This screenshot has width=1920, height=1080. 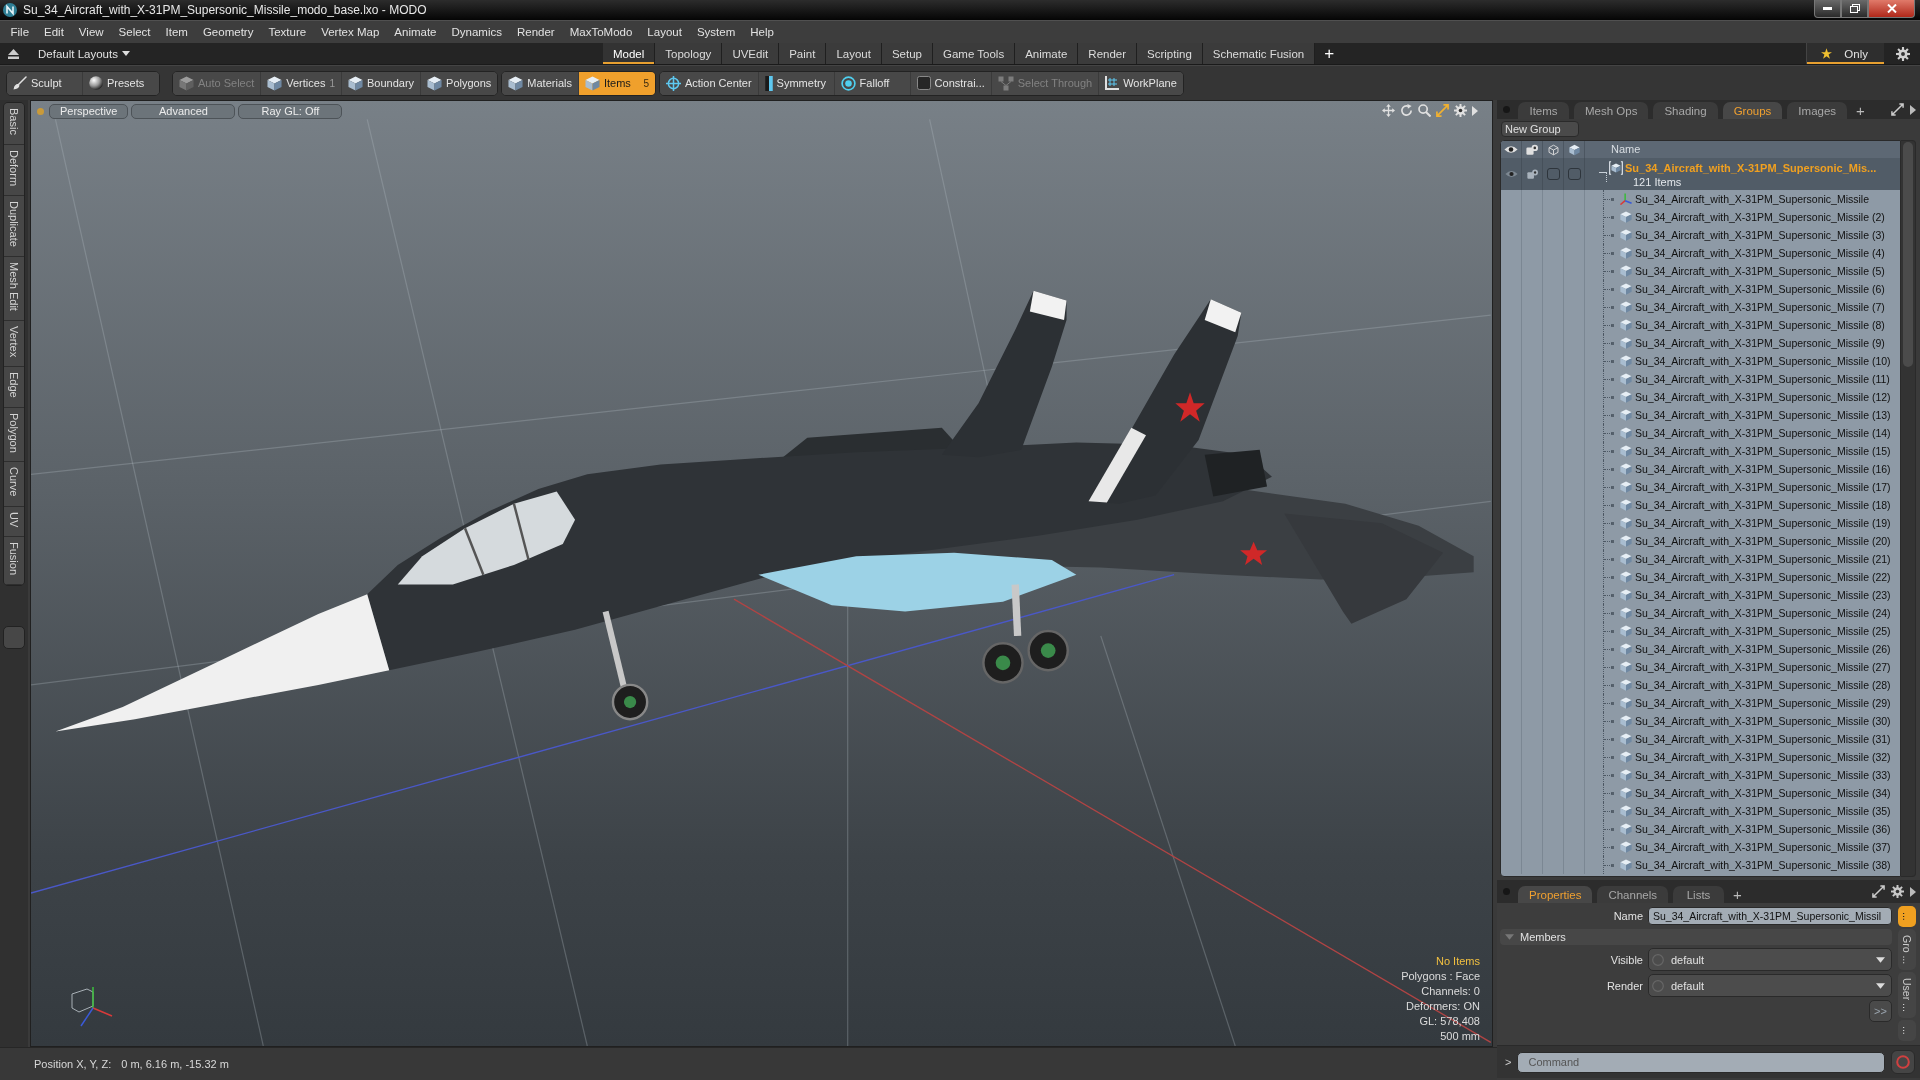 I want to click on view-button: Advanced, so click(x=183, y=111).